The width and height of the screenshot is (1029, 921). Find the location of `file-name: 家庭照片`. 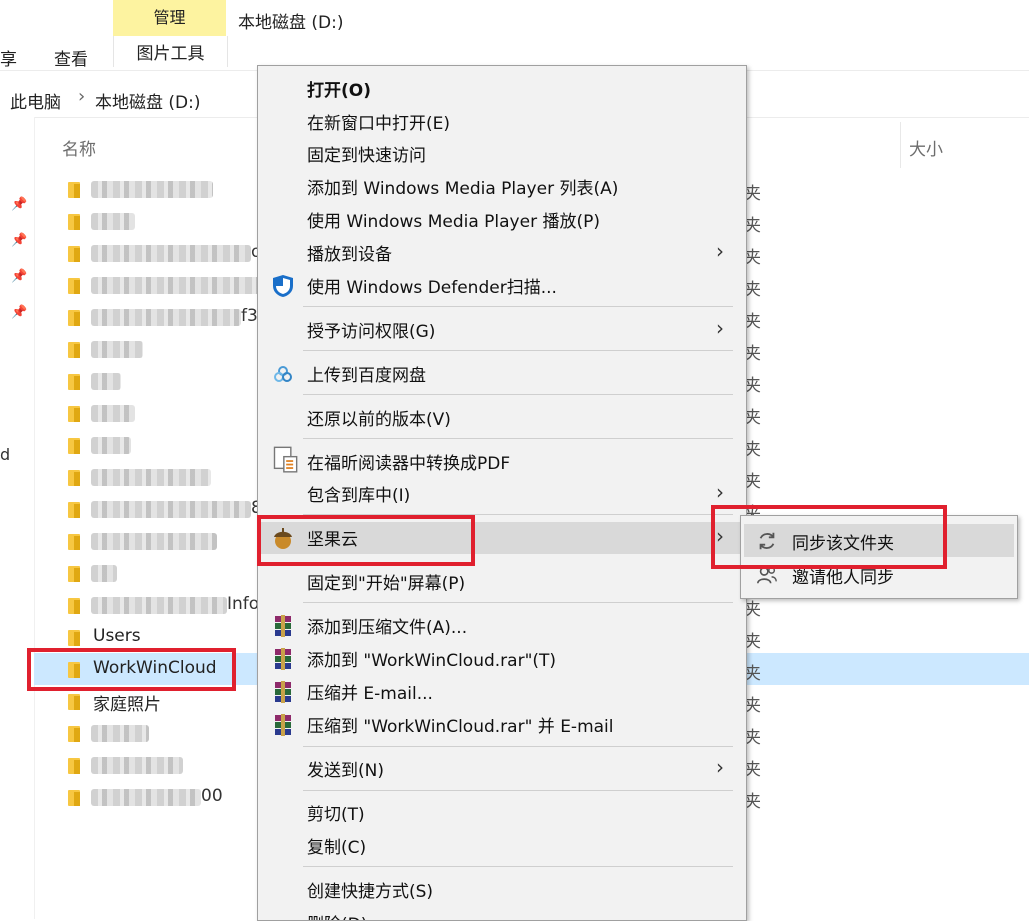

file-name: 家庭照片 is located at coordinates (127, 705).